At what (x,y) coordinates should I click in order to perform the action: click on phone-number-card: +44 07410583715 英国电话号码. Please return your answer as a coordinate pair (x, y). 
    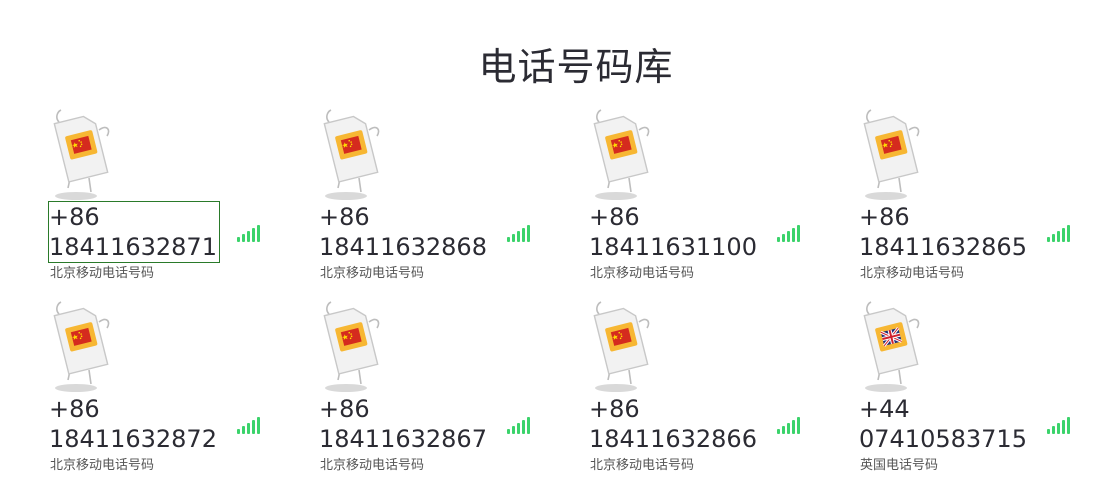
    Looking at the image, I should click on (974, 390).